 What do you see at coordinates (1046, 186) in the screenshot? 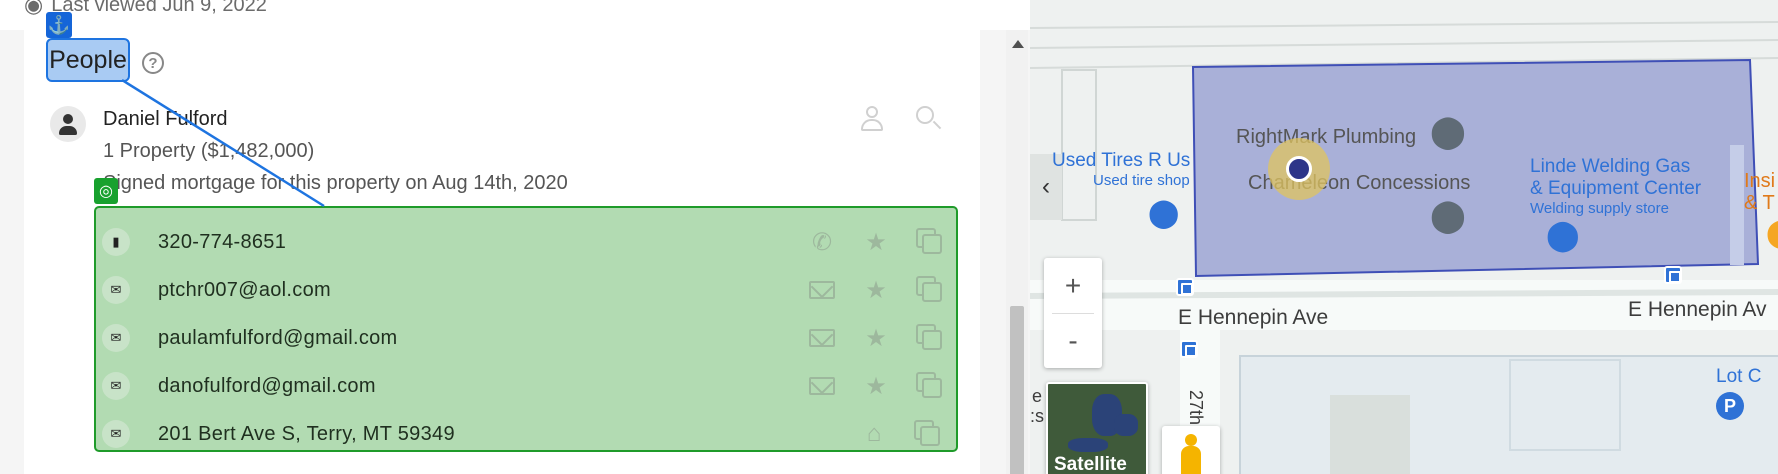
I see `chevron-left-icon: ‹` at bounding box center [1046, 186].